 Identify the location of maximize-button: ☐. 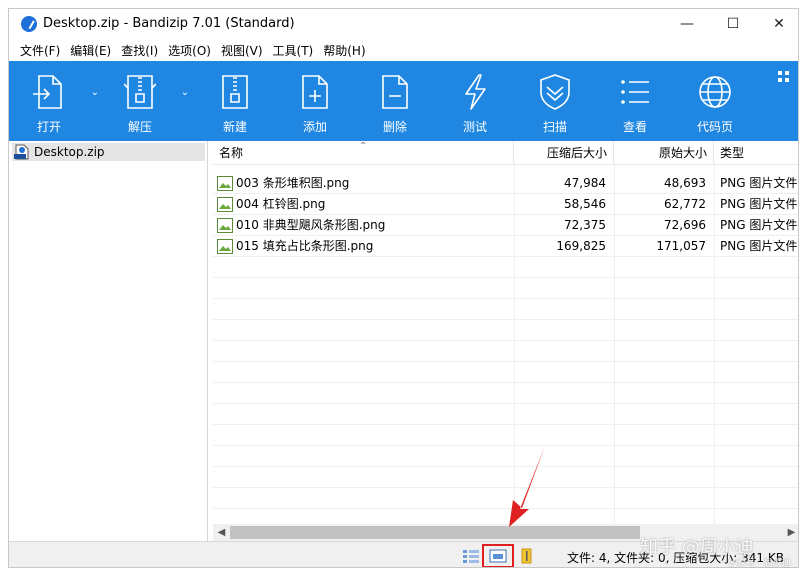
(733, 24).